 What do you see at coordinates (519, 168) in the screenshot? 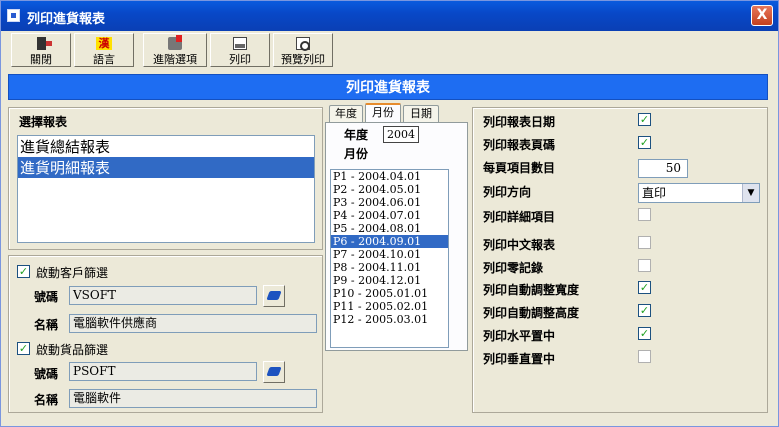
I see `items-per-page-label: 每頁項目數目` at bounding box center [519, 168].